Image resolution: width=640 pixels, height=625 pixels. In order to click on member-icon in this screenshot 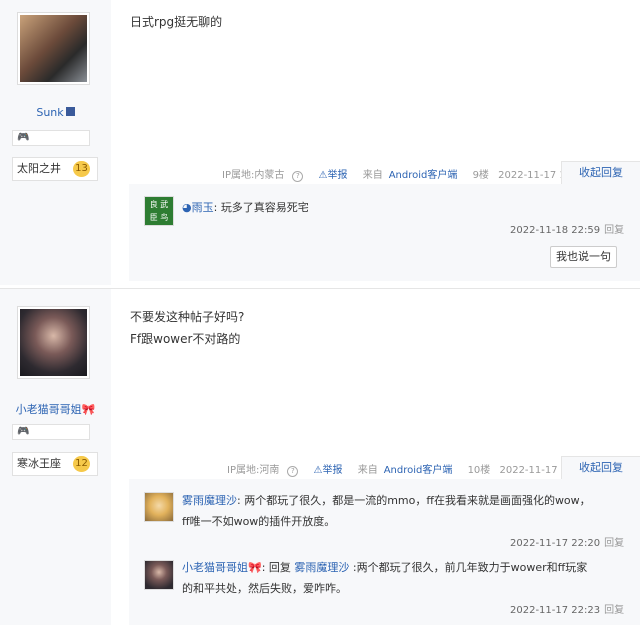, I will do `click(70, 111)`.